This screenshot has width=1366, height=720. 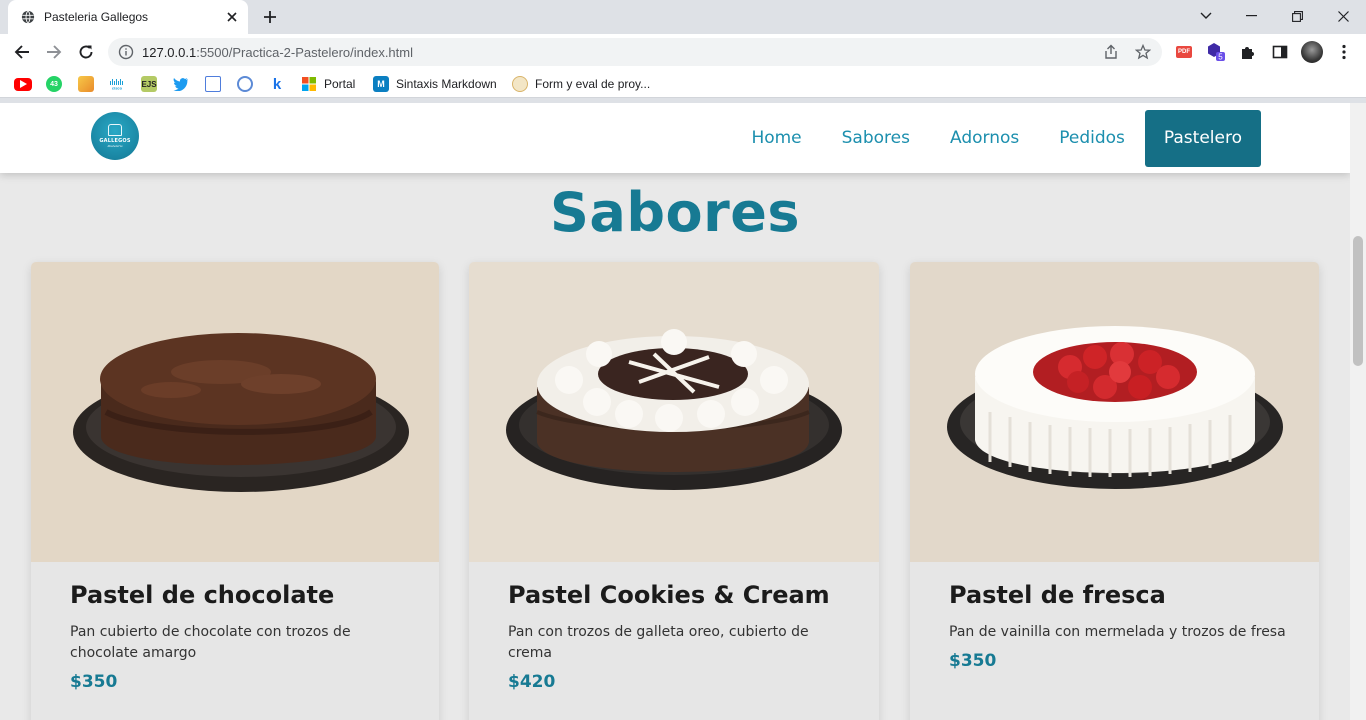 I want to click on bookmark-k: k, so click(x=277, y=84).